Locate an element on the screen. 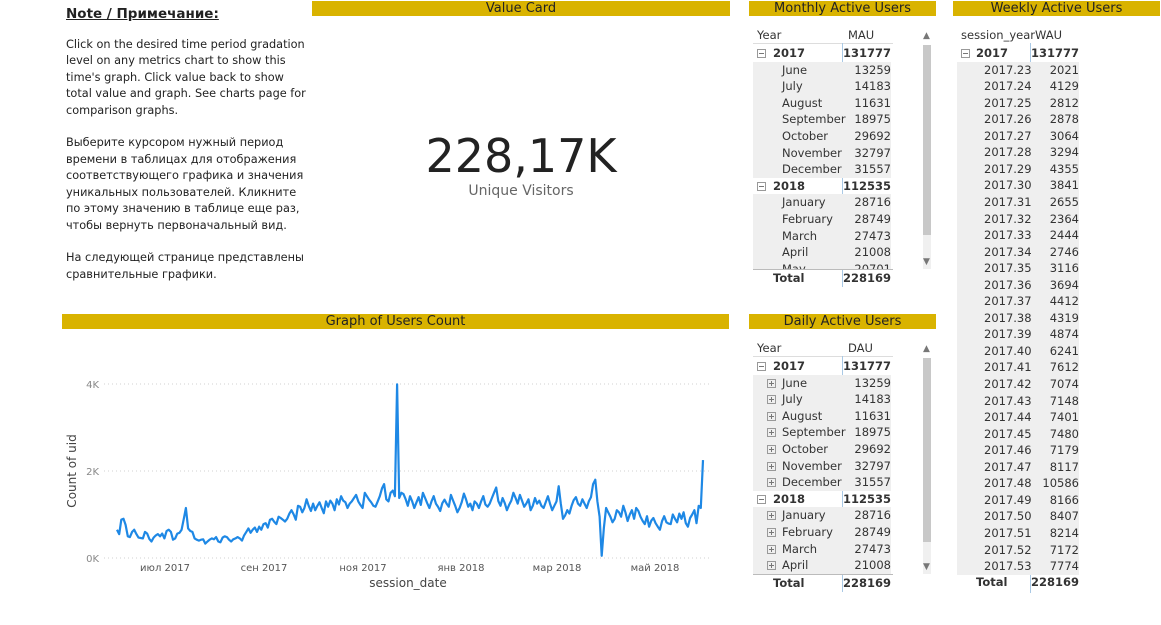  week-row: 2017.28 3294 is located at coordinates (1018, 152).